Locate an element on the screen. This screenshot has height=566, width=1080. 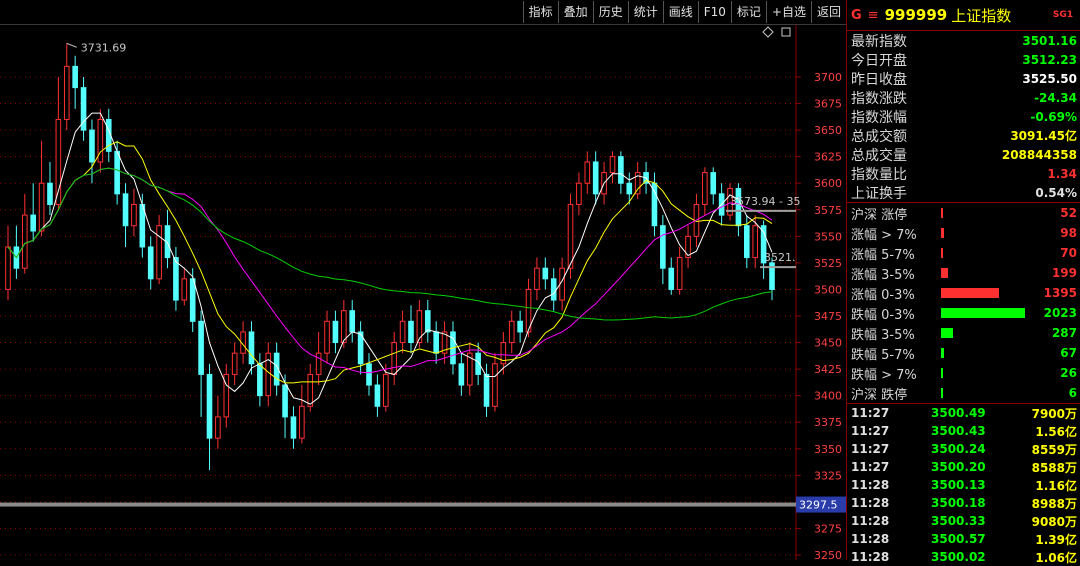
tick-row: 11:28 3500.33 9080万 is located at coordinates (963, 521).